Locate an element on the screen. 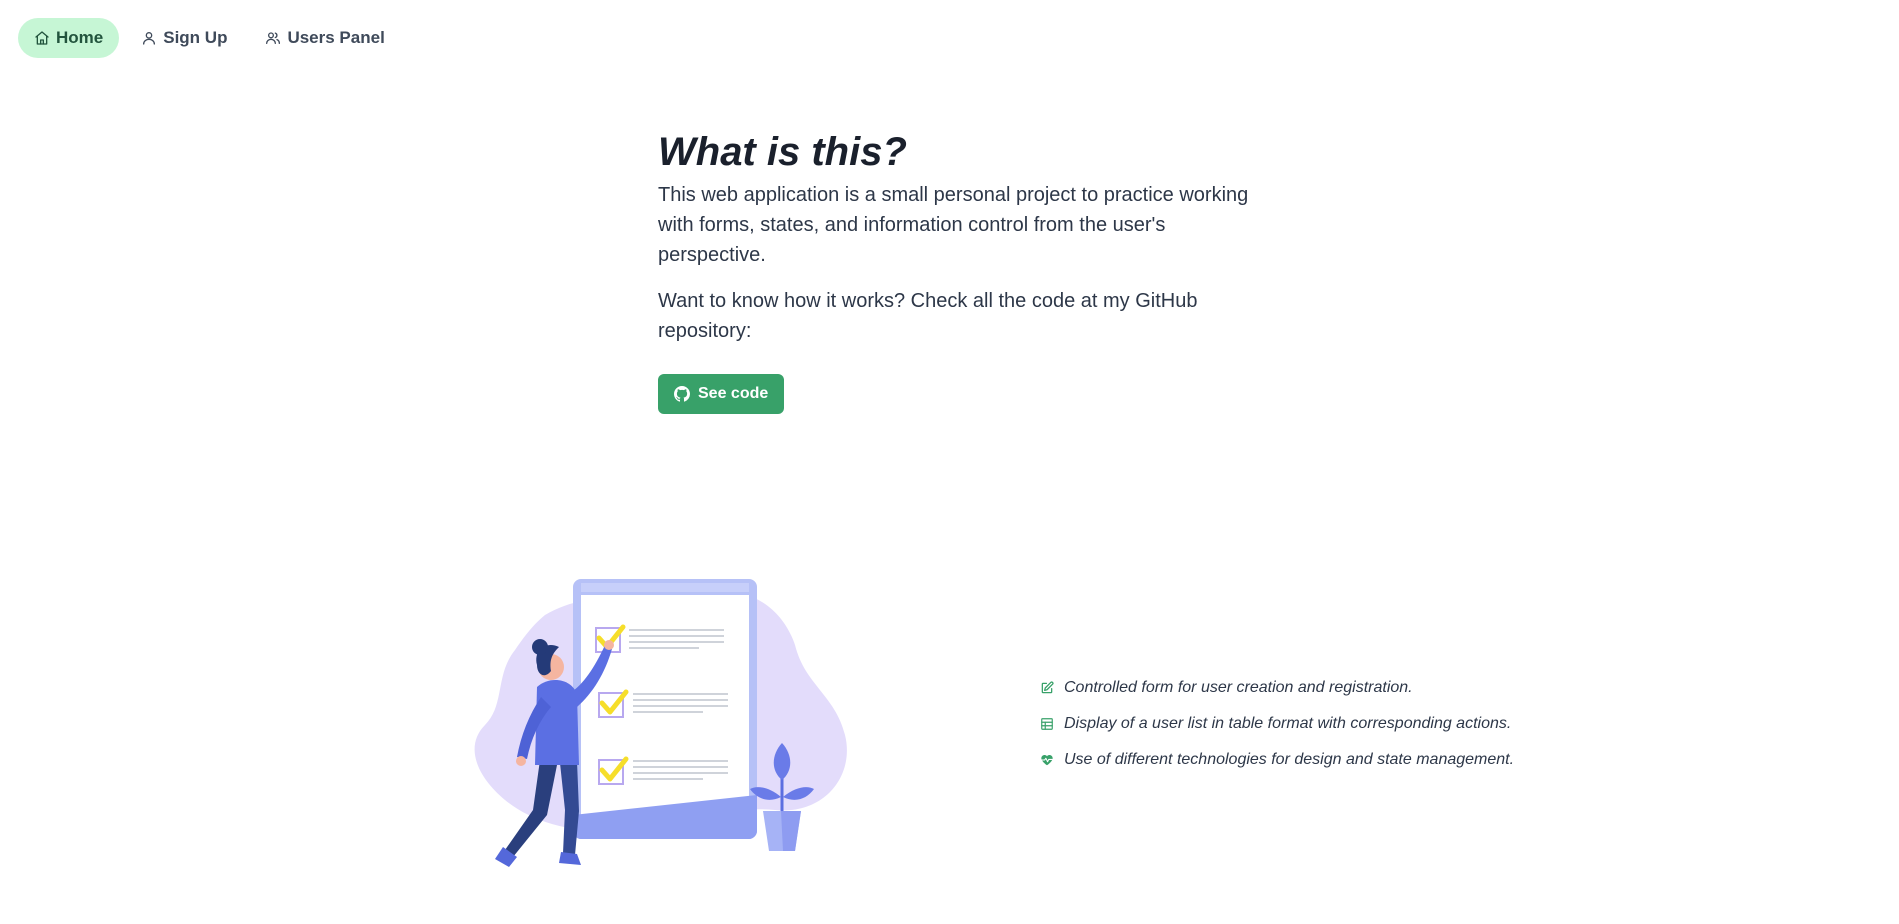  top-navigation: Home Sign Up Users Panel is located at coordinates (209, 38).